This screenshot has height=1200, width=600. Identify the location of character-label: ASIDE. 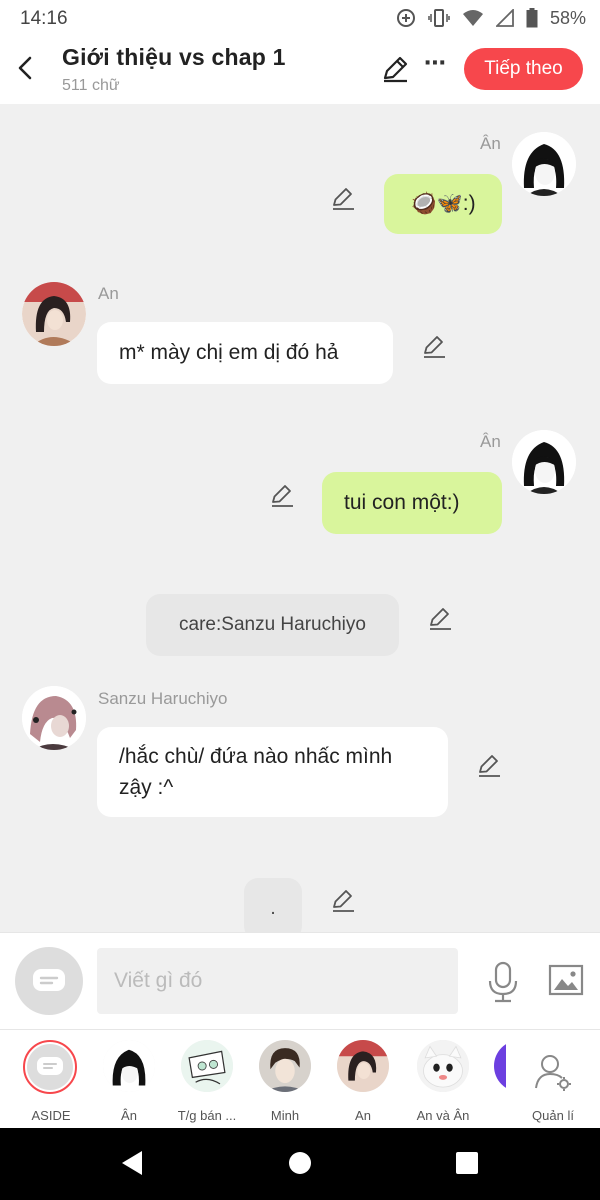
(51, 1115).